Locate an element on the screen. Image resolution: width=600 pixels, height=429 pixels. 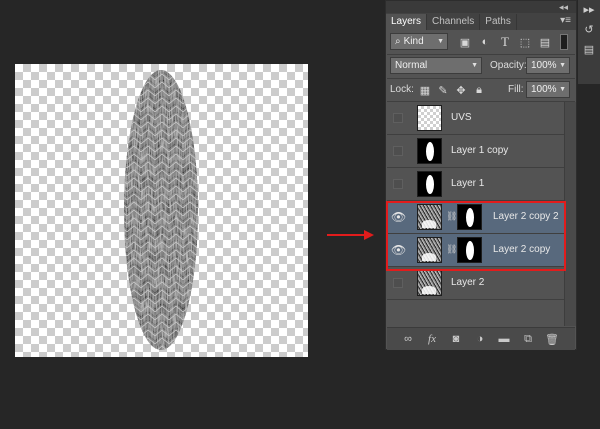
lock-all-icon: 🔒︎ is located at coordinates (479, 90).